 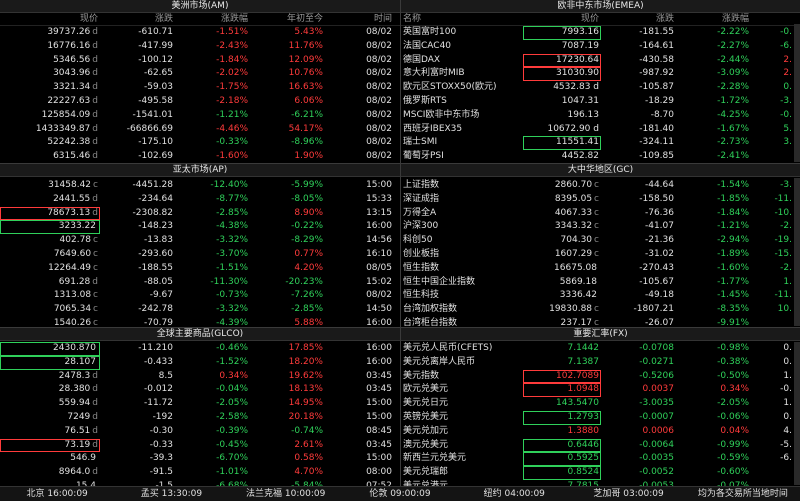 I want to click on table-row: 12264.49 c -188.55 -1.51% 4.20% 08/05, so click(x=200, y=269).